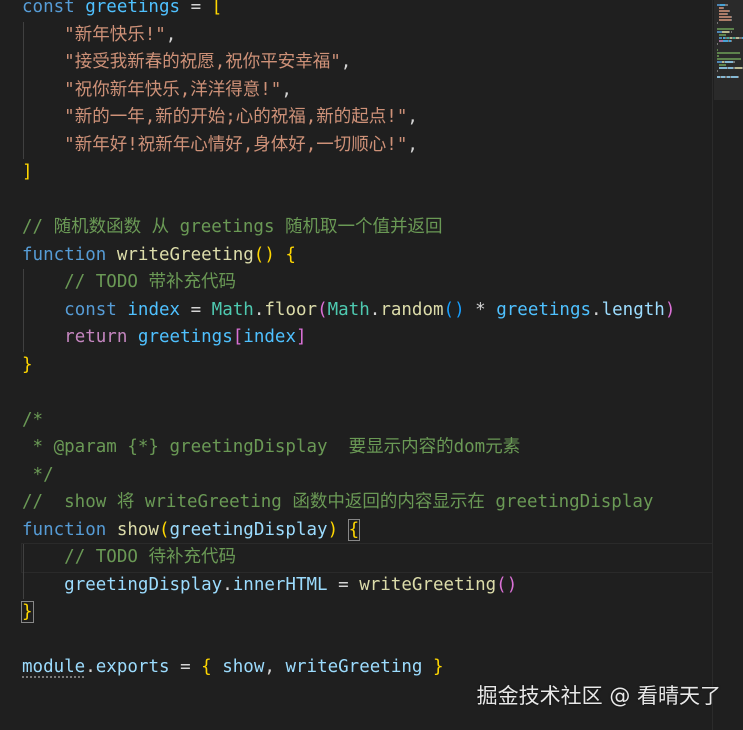 The width and height of the screenshot is (743, 730). What do you see at coordinates (367, 36) in the screenshot?
I see `code-line: "新年快乐!",` at bounding box center [367, 36].